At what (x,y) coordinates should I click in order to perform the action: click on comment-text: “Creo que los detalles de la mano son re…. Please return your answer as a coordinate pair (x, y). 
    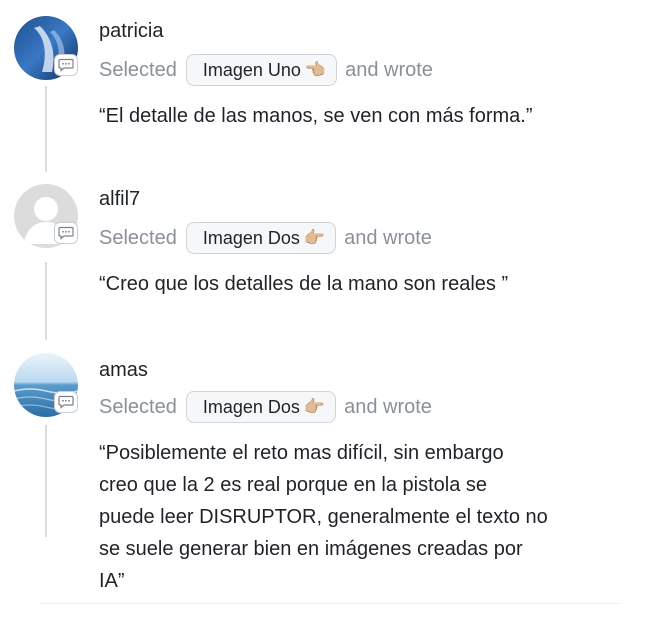
    Looking at the image, I should click on (304, 284).